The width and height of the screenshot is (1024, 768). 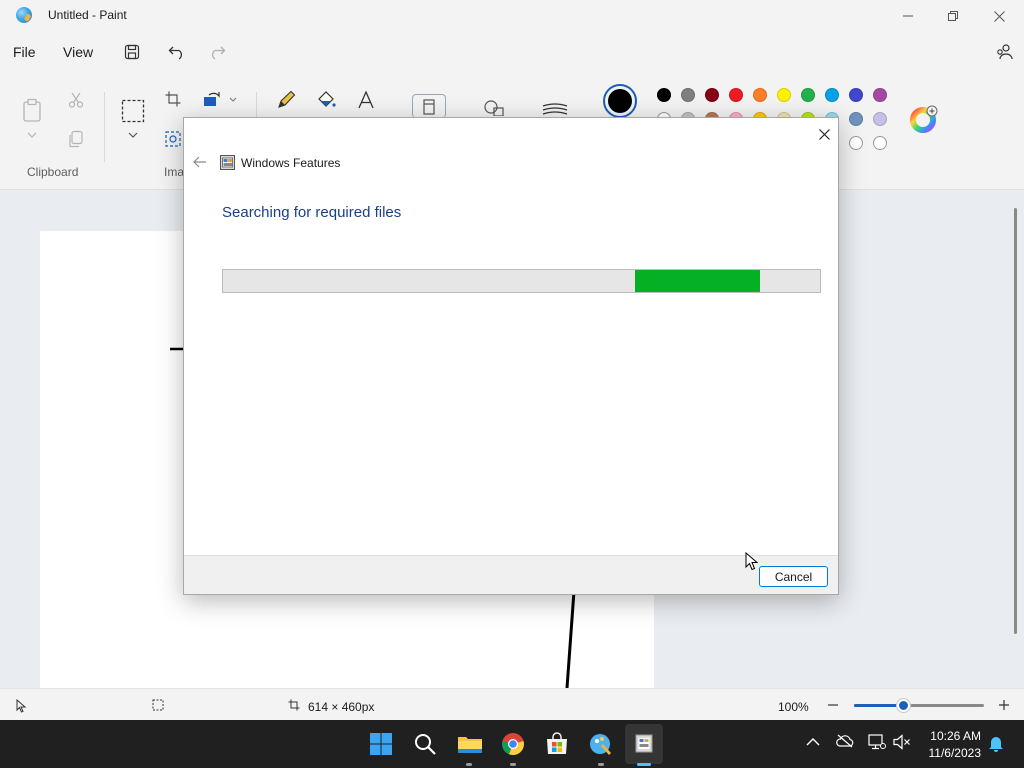 I want to click on image-group-label: Ima, so click(x=174, y=172).